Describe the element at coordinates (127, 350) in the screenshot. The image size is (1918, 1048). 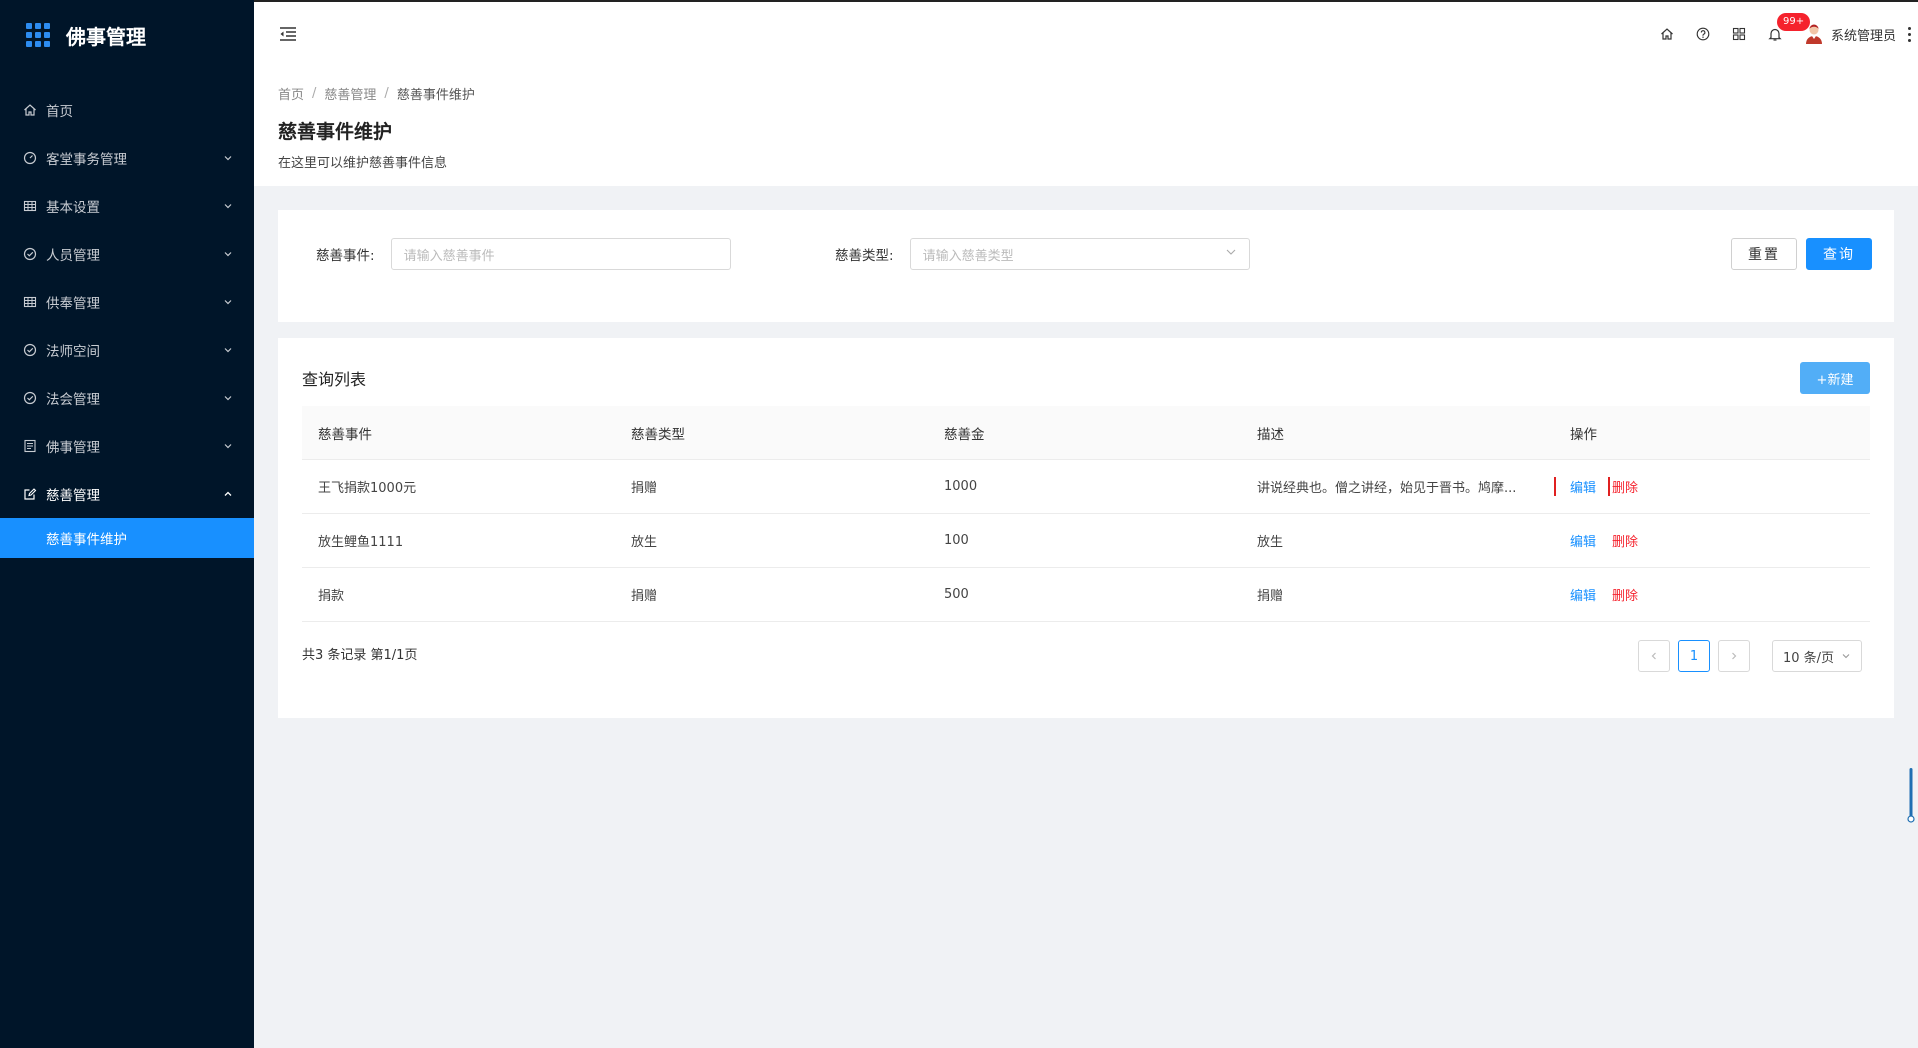
I see `sidebar-item-master-space: 法师空间` at that location.